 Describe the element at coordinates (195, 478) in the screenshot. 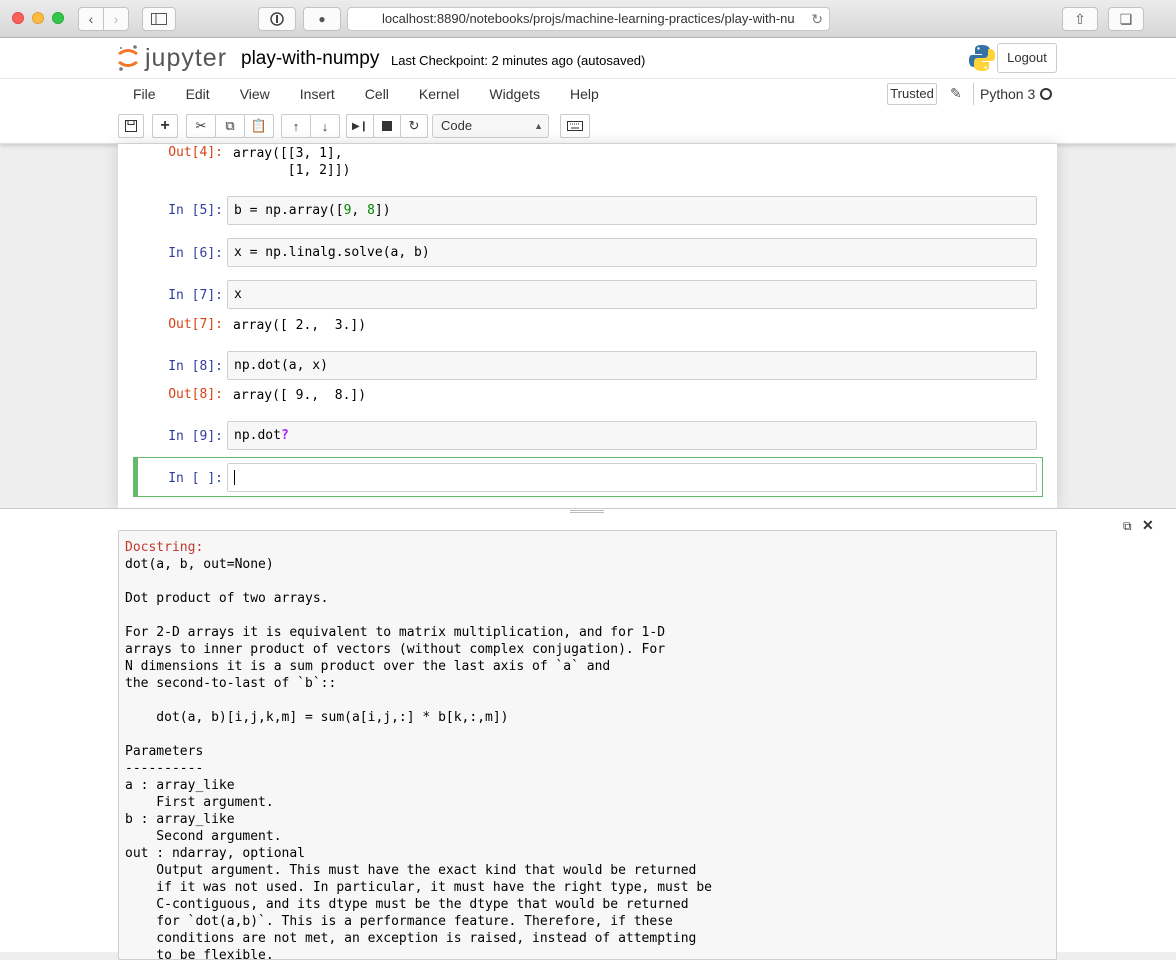

I see `input-prompt: In [ ]:` at that location.